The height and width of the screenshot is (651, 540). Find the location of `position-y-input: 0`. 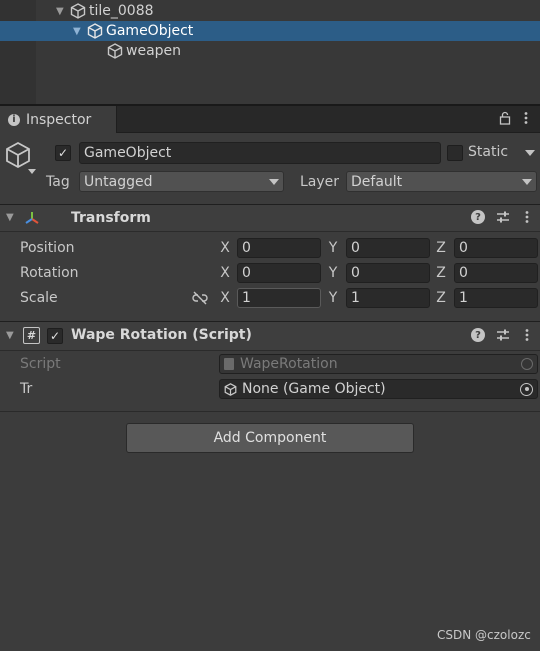

position-y-input: 0 is located at coordinates (388, 248).